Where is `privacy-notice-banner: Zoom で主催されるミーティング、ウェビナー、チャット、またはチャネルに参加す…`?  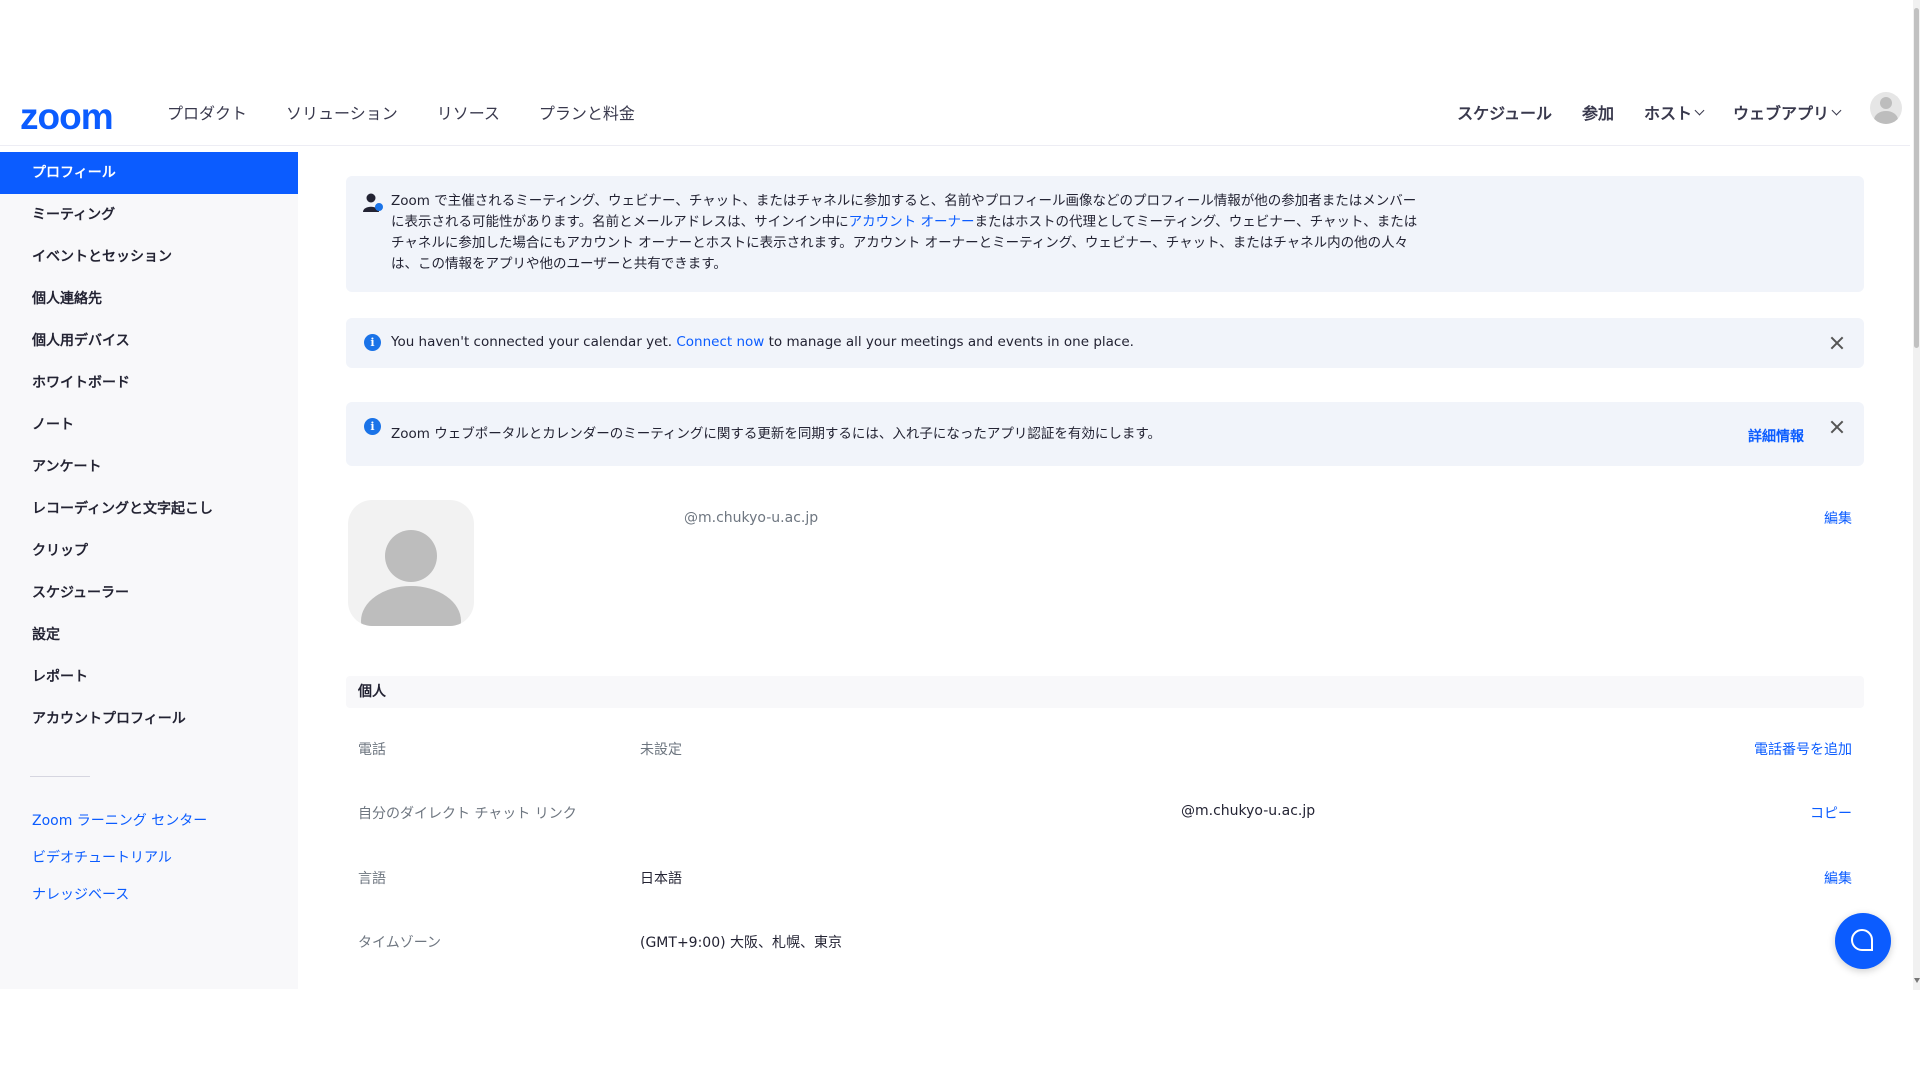
privacy-notice-banner: Zoom で主催されるミーティング、ウェビナー、チャット、またはチャネルに参加す… is located at coordinates (1105, 234).